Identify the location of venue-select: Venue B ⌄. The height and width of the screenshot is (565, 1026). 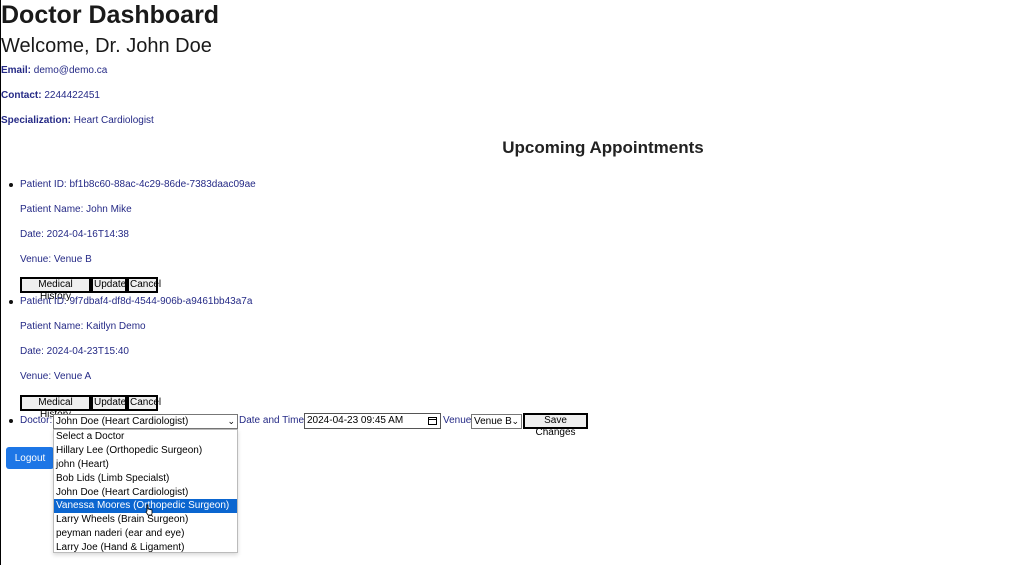
(496, 421).